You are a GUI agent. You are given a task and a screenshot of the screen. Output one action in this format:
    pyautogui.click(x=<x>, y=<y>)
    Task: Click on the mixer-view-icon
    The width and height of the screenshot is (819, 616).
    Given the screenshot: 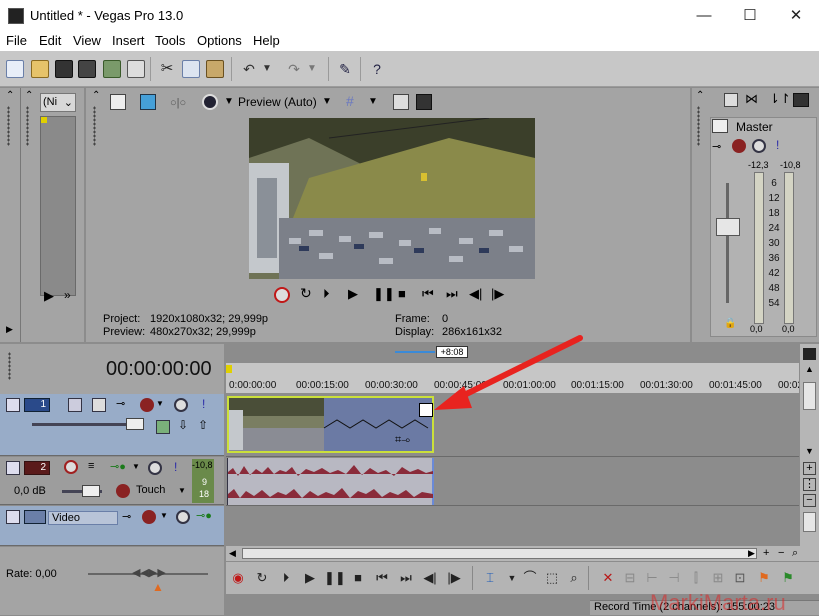 What is the action you would take?
    pyautogui.click(x=801, y=100)
    